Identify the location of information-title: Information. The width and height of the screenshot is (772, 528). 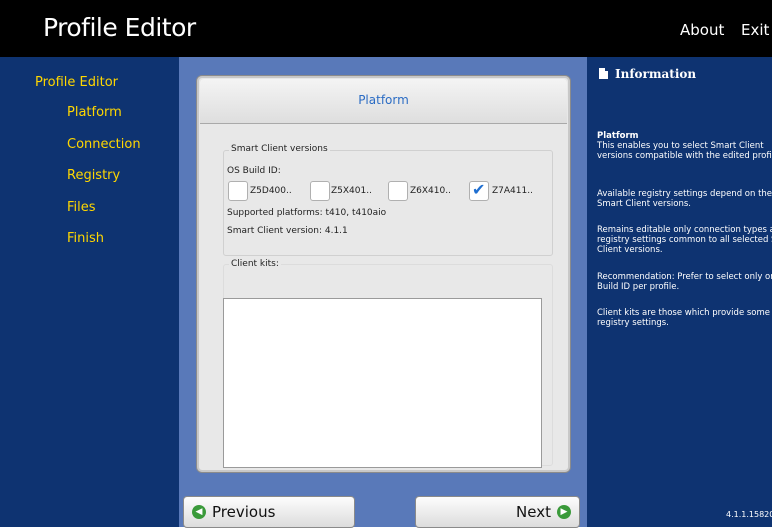
(656, 74).